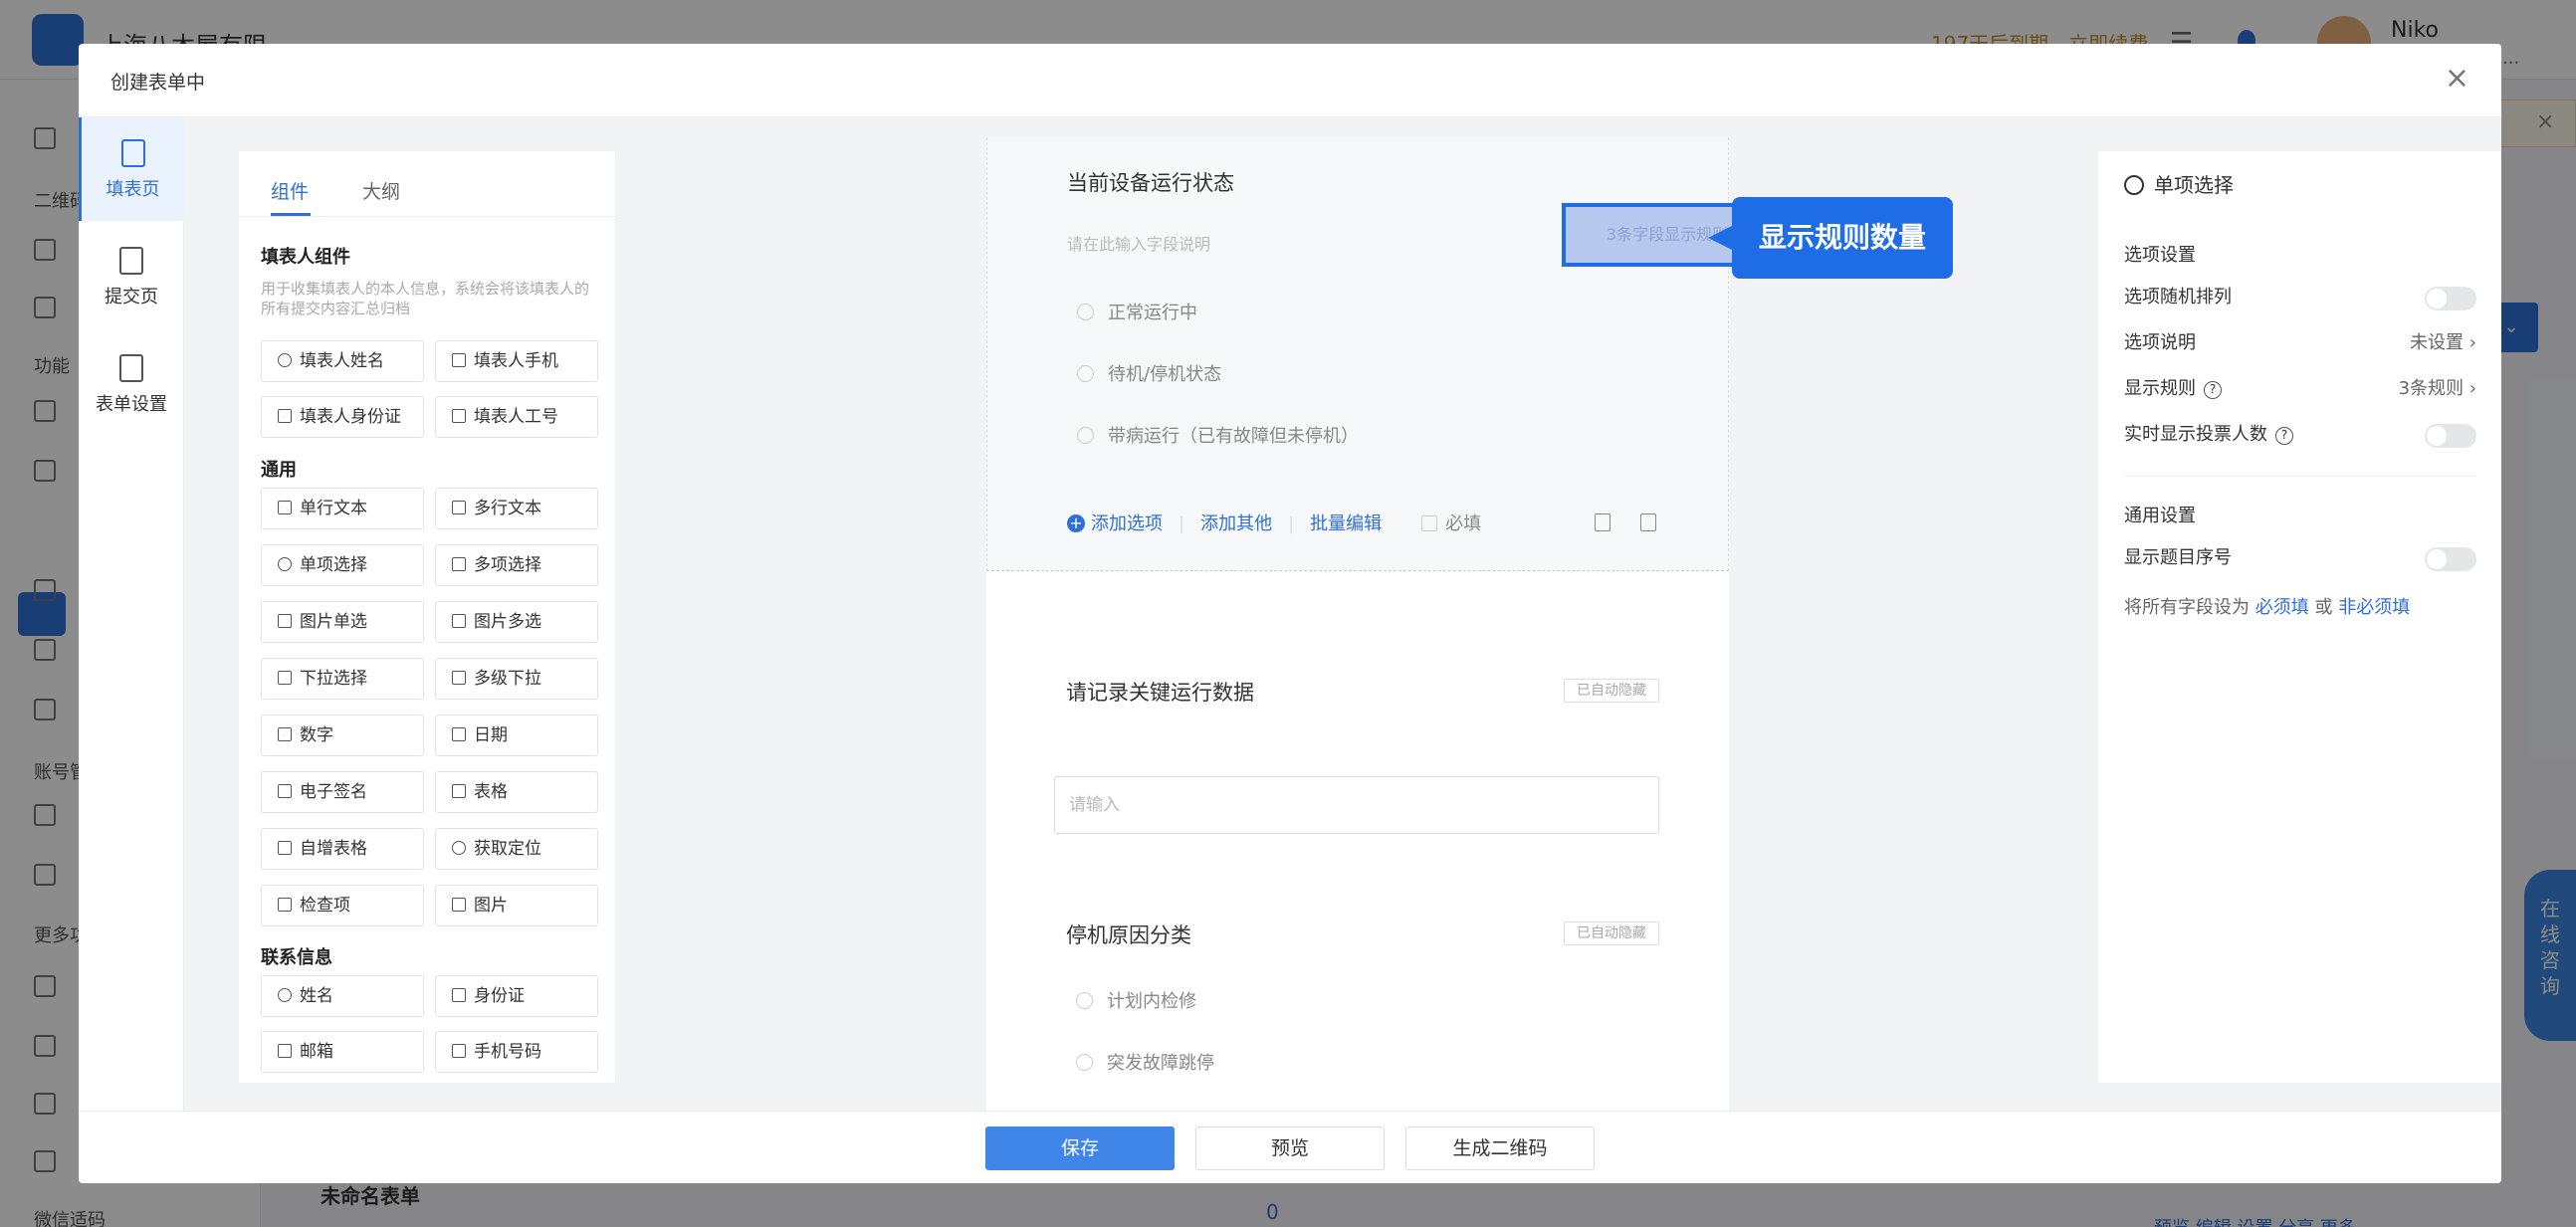 This screenshot has height=1227, width=2576. What do you see at coordinates (158, 83) in the screenshot?
I see `modal-title: 创建表单中` at bounding box center [158, 83].